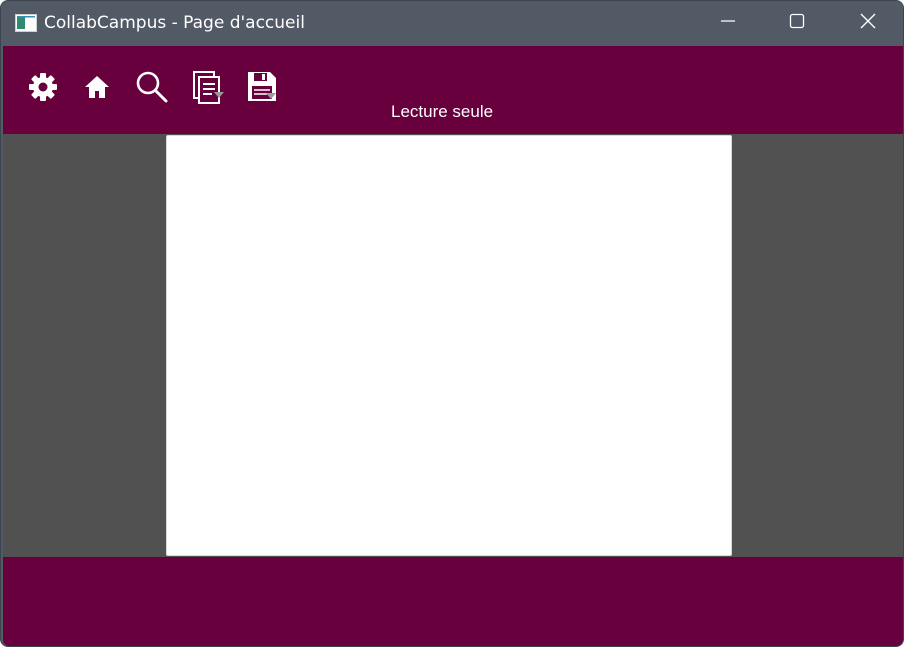  I want to click on document-button, so click(208, 89).